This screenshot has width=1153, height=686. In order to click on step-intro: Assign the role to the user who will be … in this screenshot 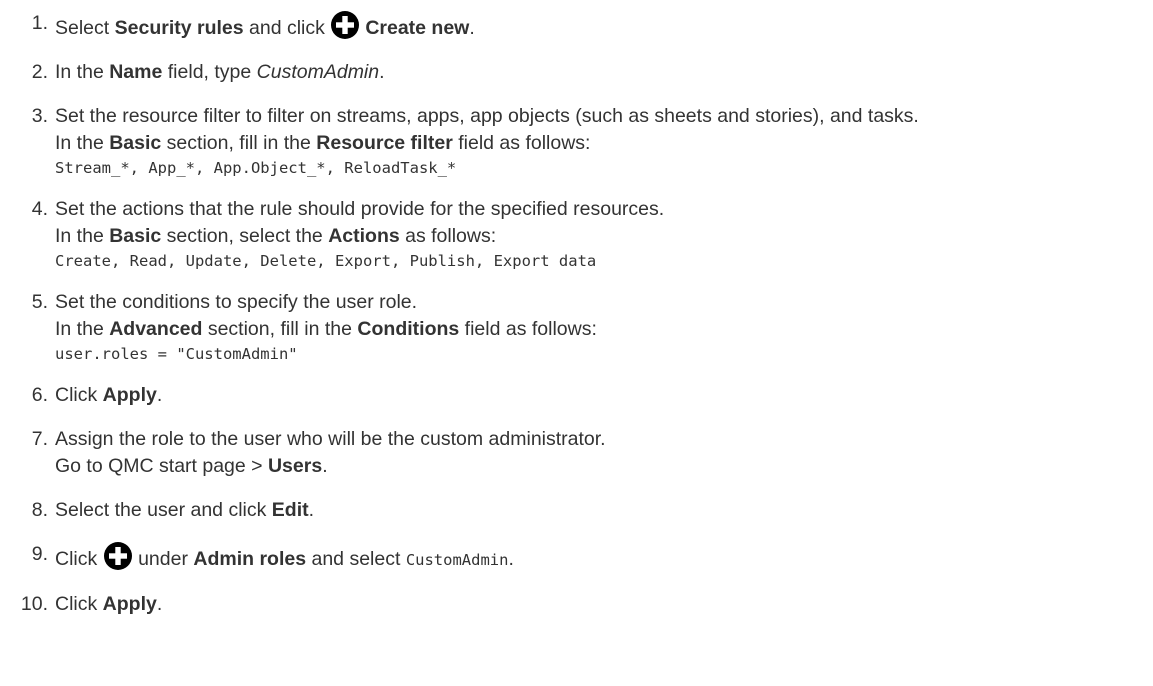, I will do `click(330, 439)`.